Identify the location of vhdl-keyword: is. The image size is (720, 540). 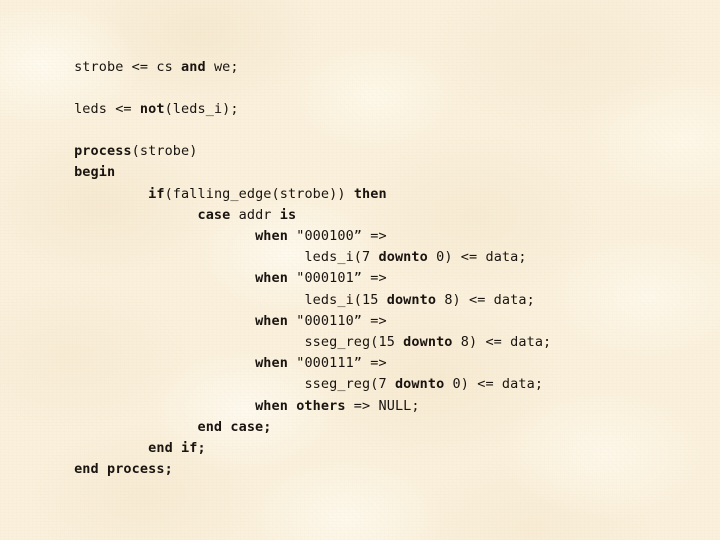
(288, 214).